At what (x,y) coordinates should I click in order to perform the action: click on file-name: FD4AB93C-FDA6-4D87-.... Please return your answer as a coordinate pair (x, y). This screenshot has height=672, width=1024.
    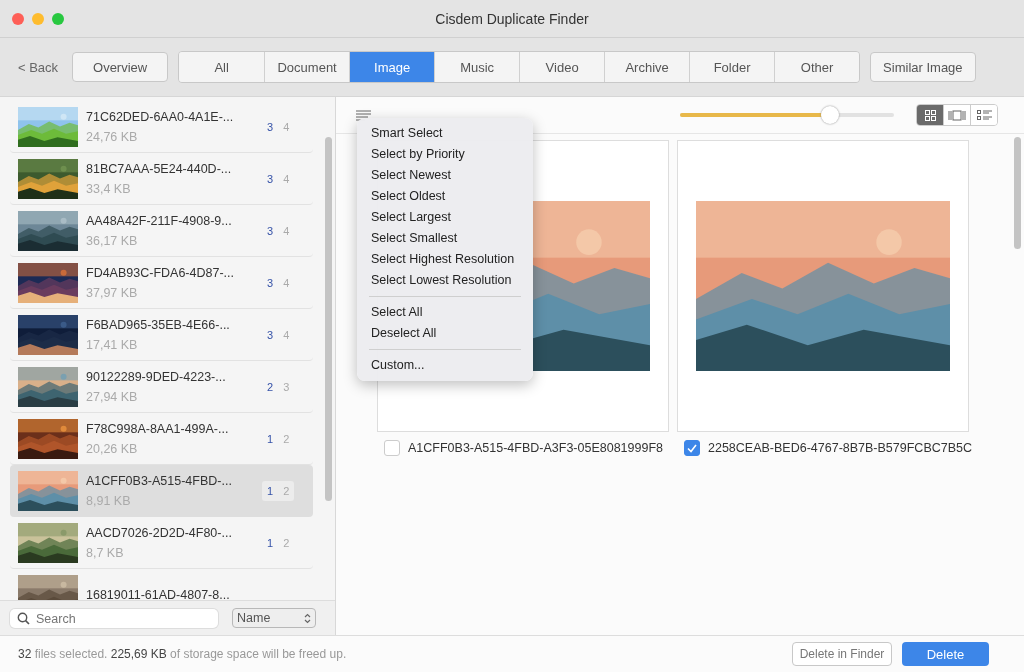
    Looking at the image, I should click on (160, 272).